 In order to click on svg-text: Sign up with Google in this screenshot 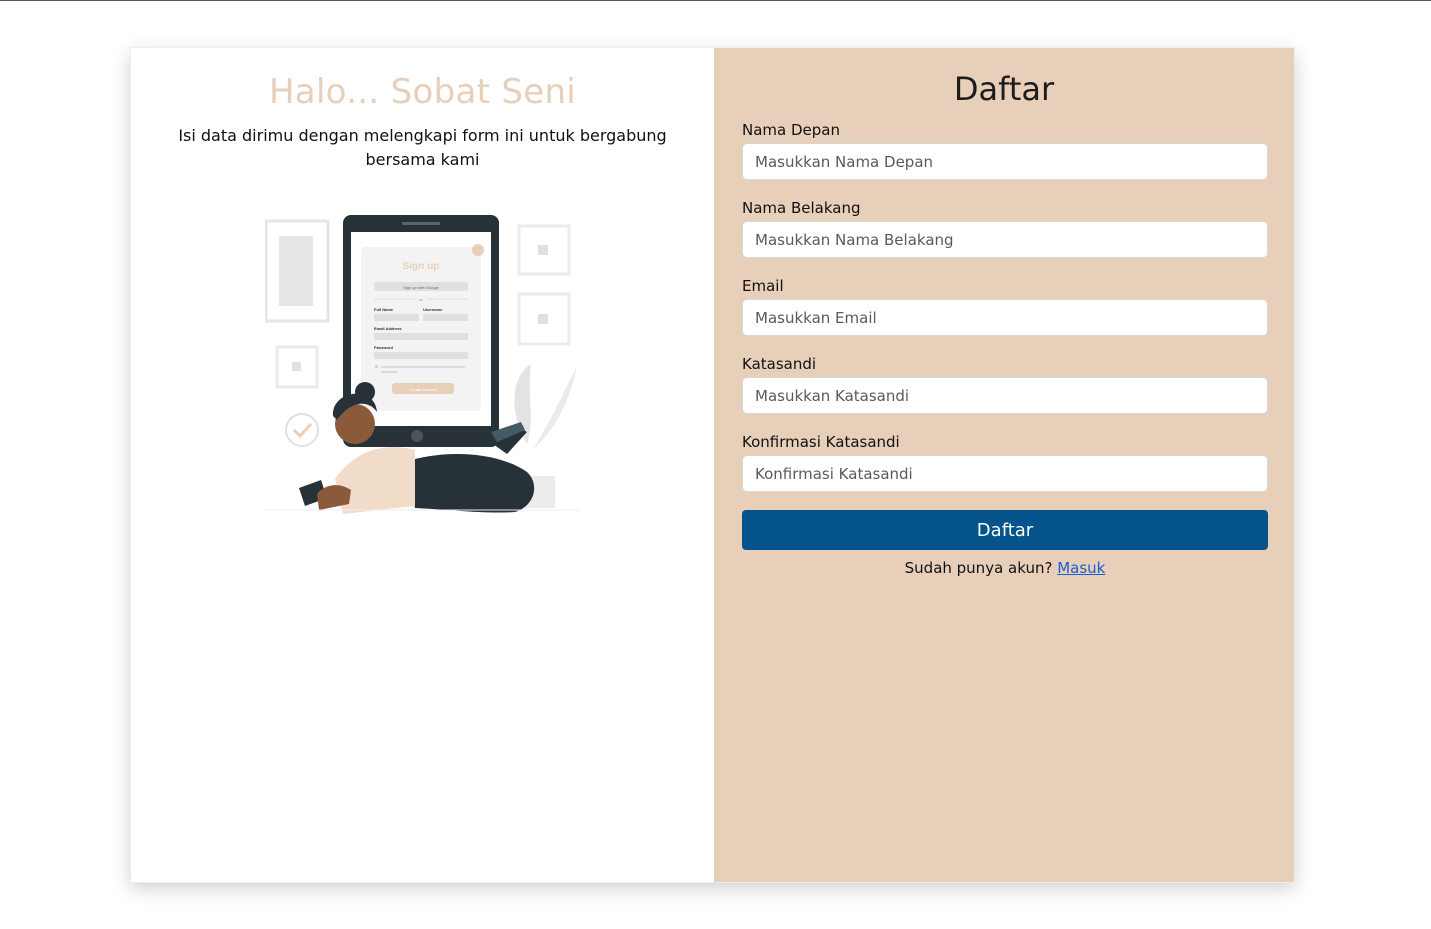, I will do `click(421, 287)`.